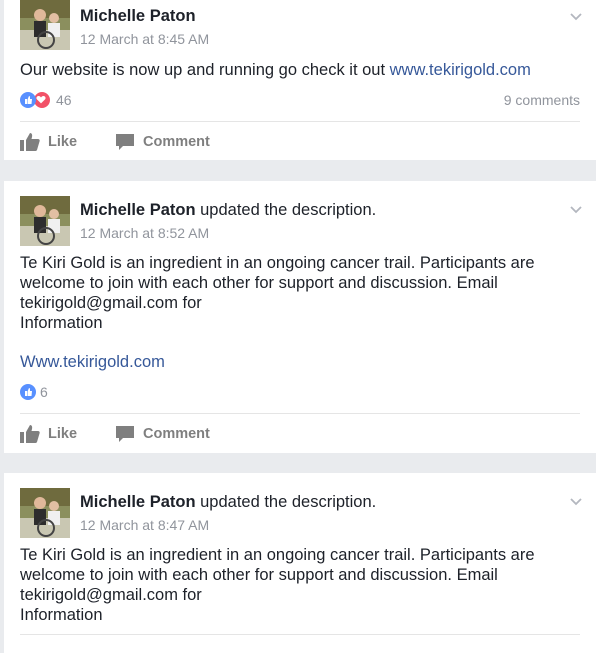 The width and height of the screenshot is (596, 653). What do you see at coordinates (144, 525) in the screenshot?
I see `post-timestamp: 12 March at 8:47 AM` at bounding box center [144, 525].